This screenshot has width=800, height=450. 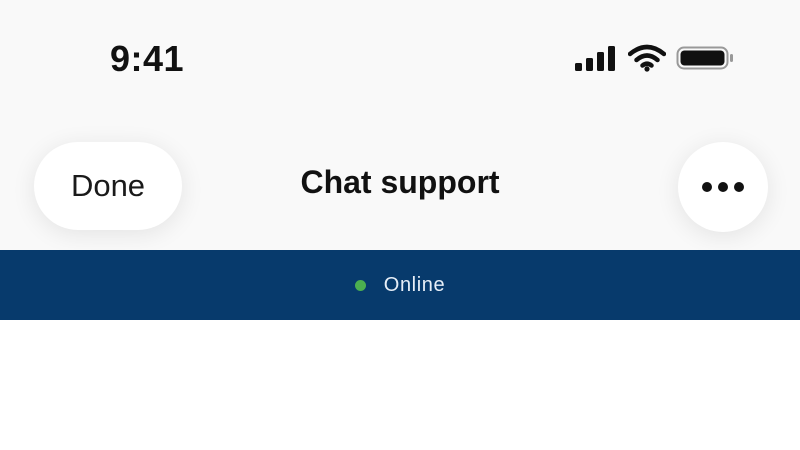 What do you see at coordinates (414, 284) in the screenshot?
I see `online-status-text: Online` at bounding box center [414, 284].